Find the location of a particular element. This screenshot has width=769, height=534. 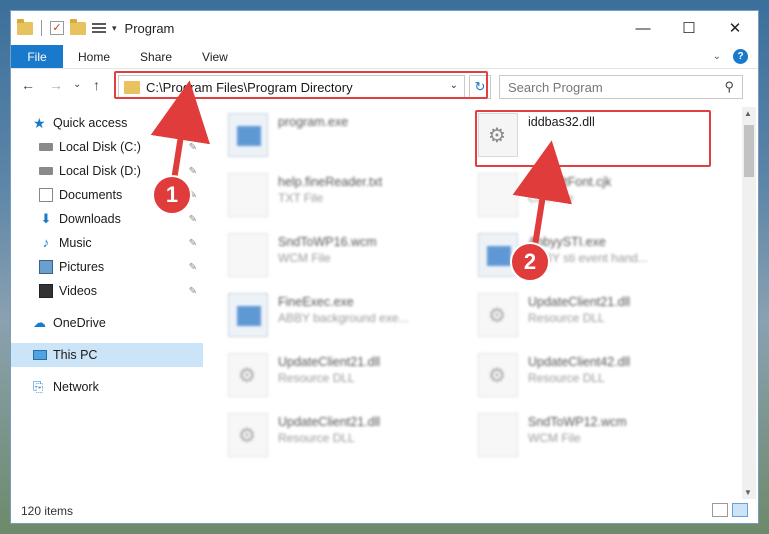

sidebar-item-label: Pictures is located at coordinates (82, 267).